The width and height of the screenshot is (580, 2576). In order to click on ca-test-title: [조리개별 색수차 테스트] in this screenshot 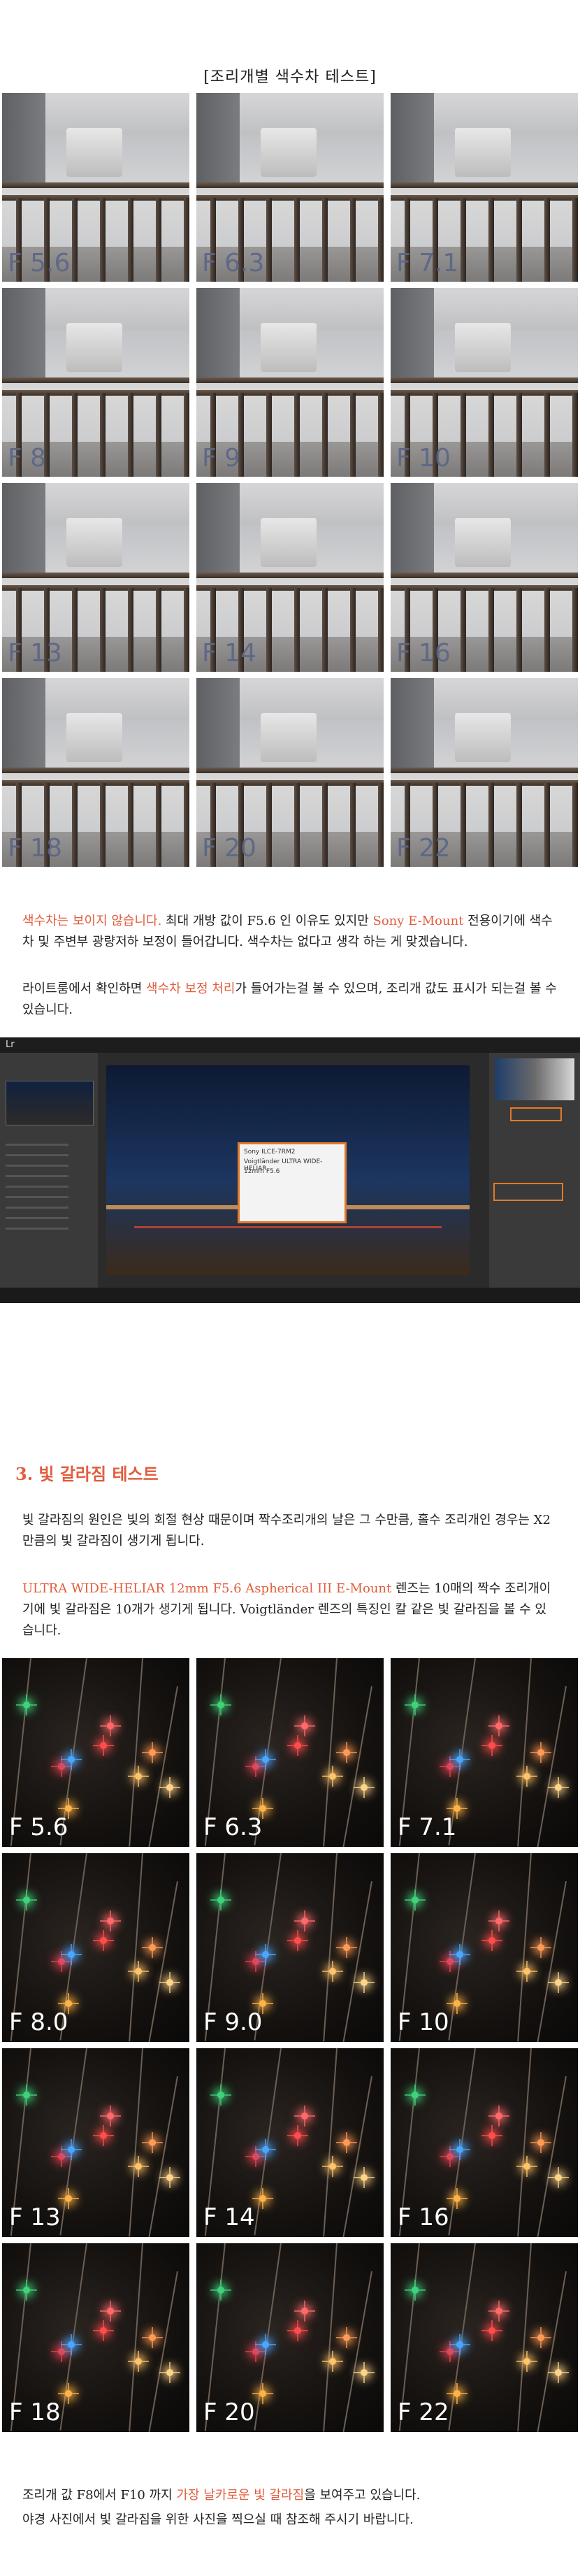, I will do `click(290, 77)`.